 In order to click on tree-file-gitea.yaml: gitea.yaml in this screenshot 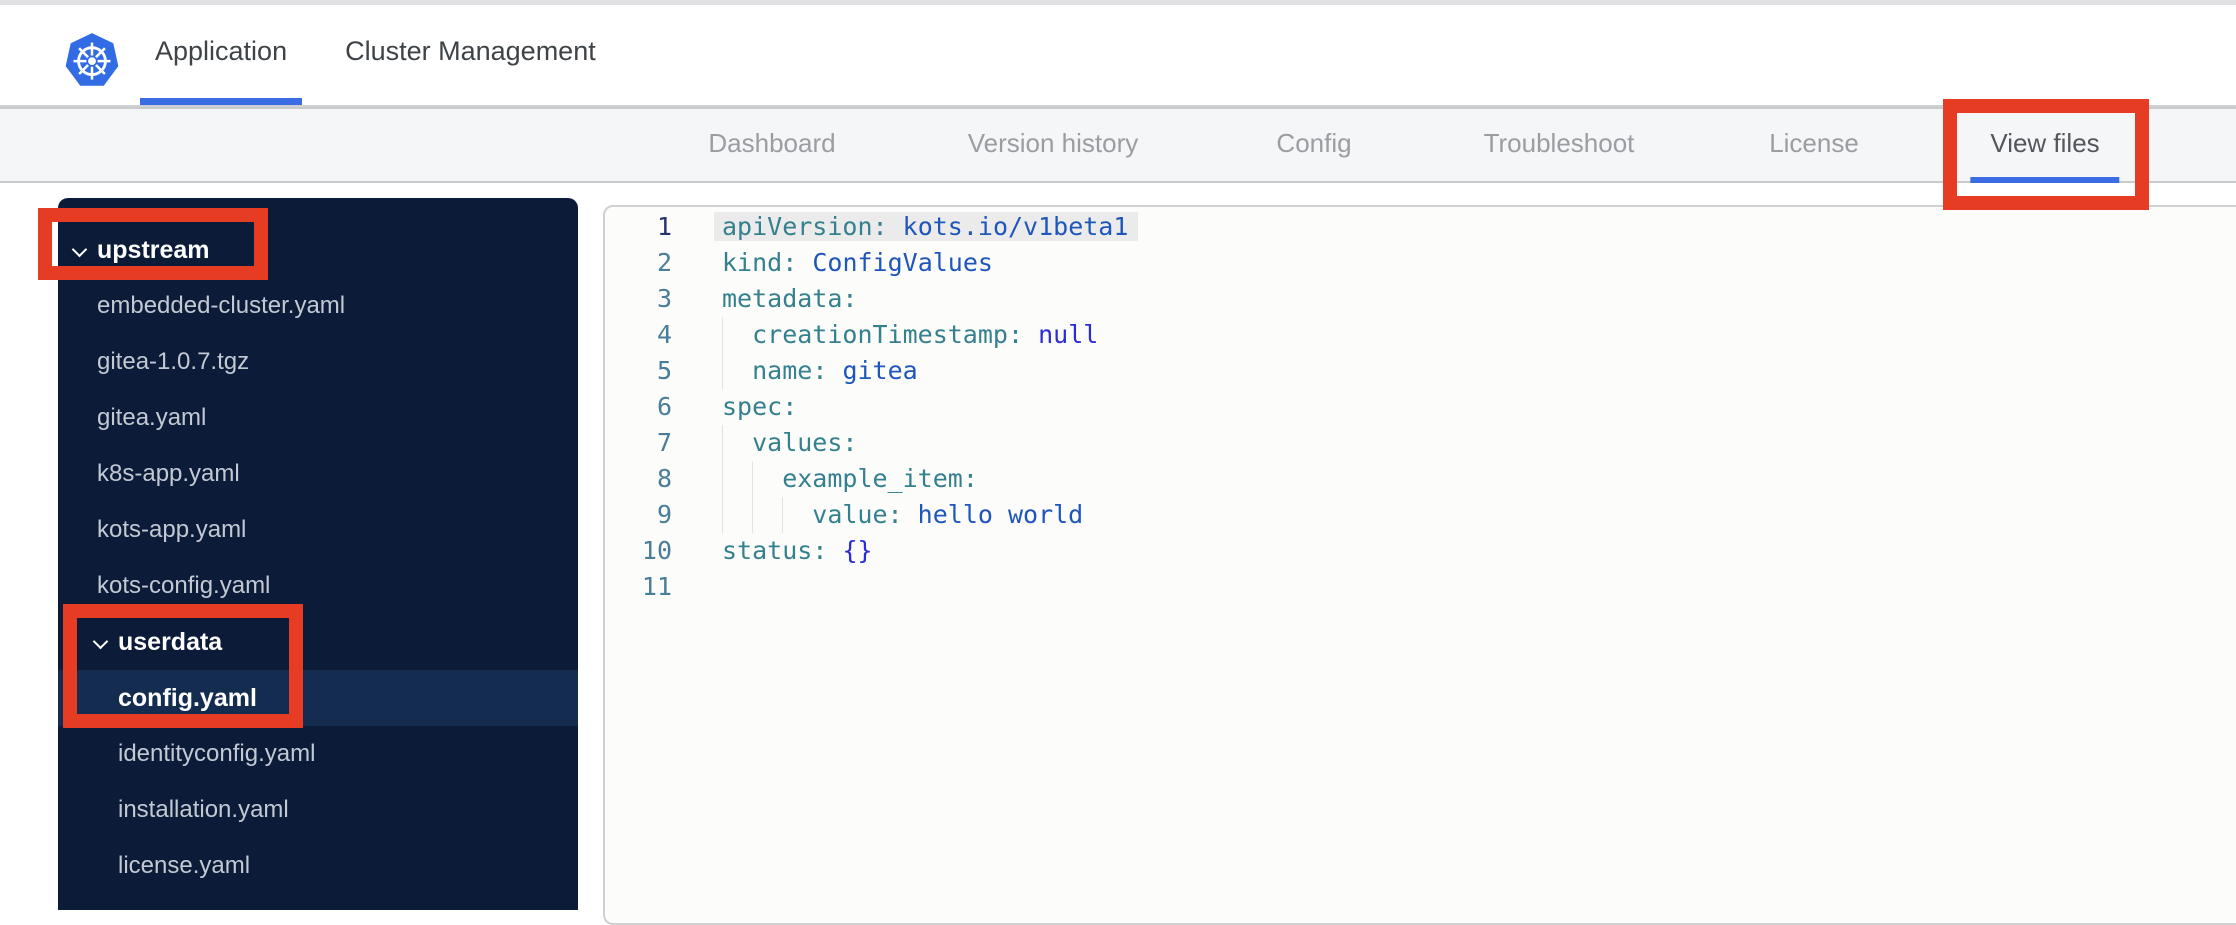, I will do `click(318, 418)`.